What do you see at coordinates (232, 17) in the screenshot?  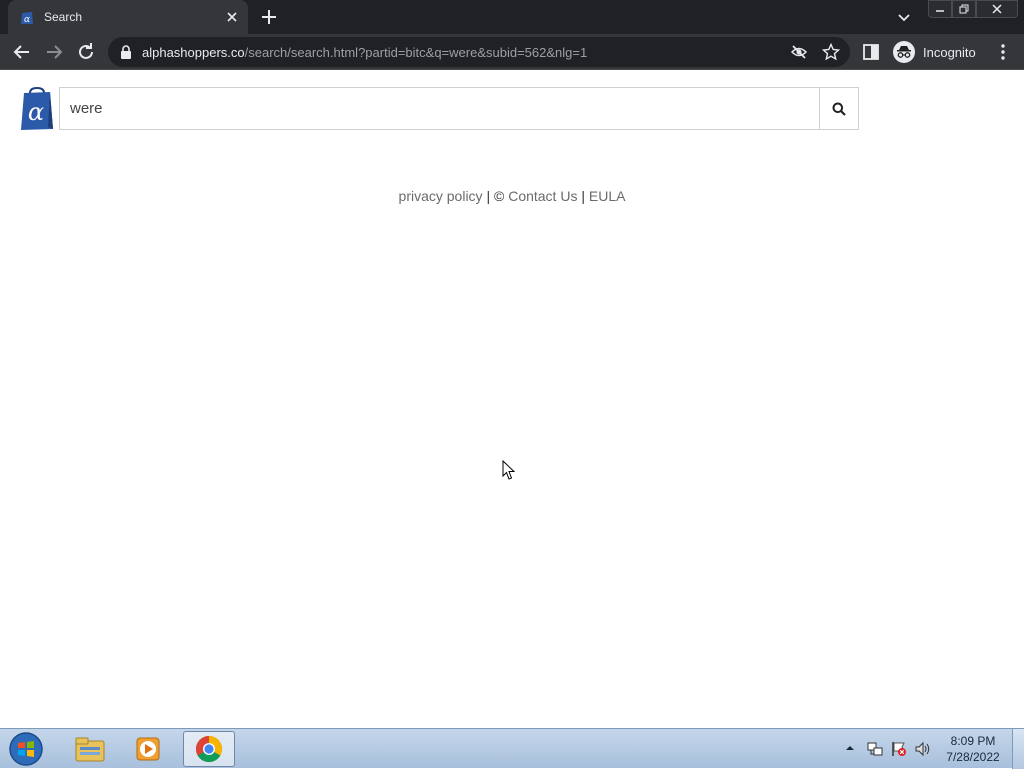 I see `tab-close-icon` at bounding box center [232, 17].